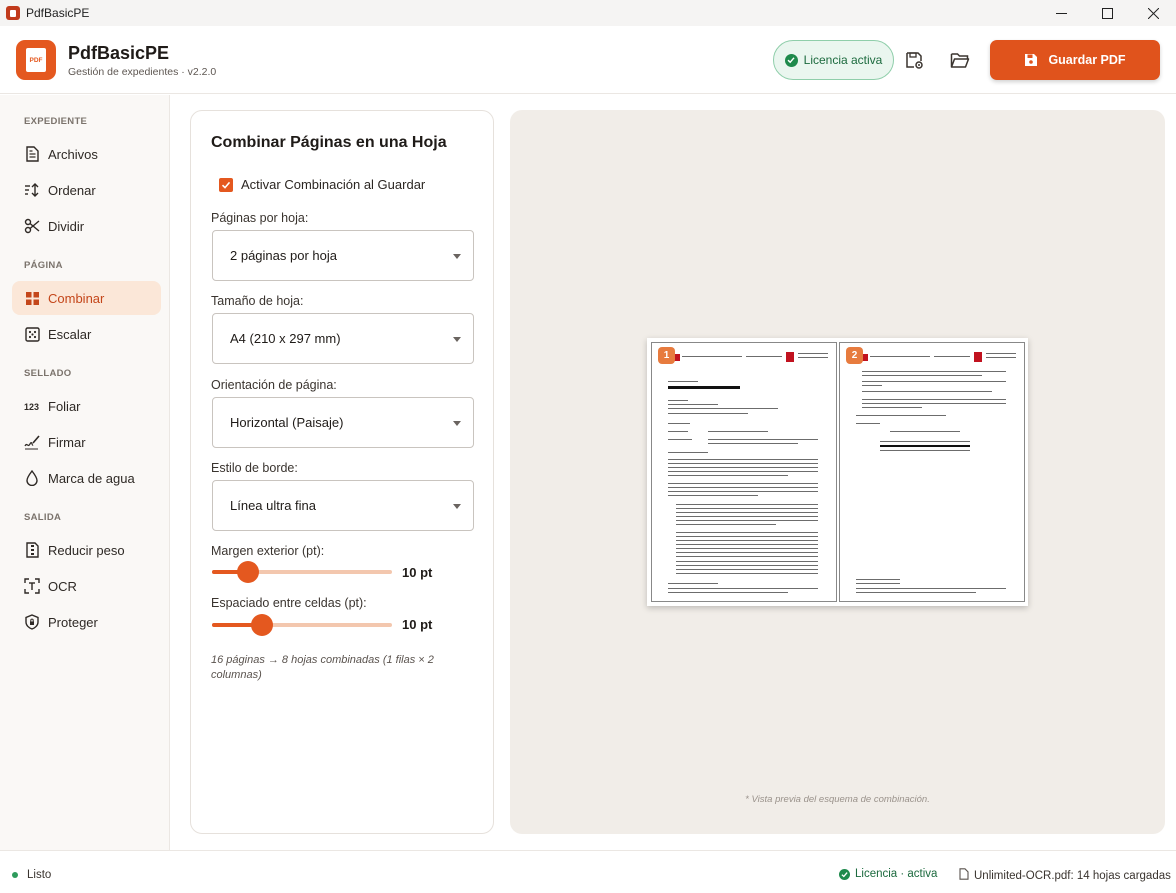 Image resolution: width=1176 pixels, height=893 pixels. I want to click on sidebar-item-reducir-peso: Reducir peso, so click(86, 550).